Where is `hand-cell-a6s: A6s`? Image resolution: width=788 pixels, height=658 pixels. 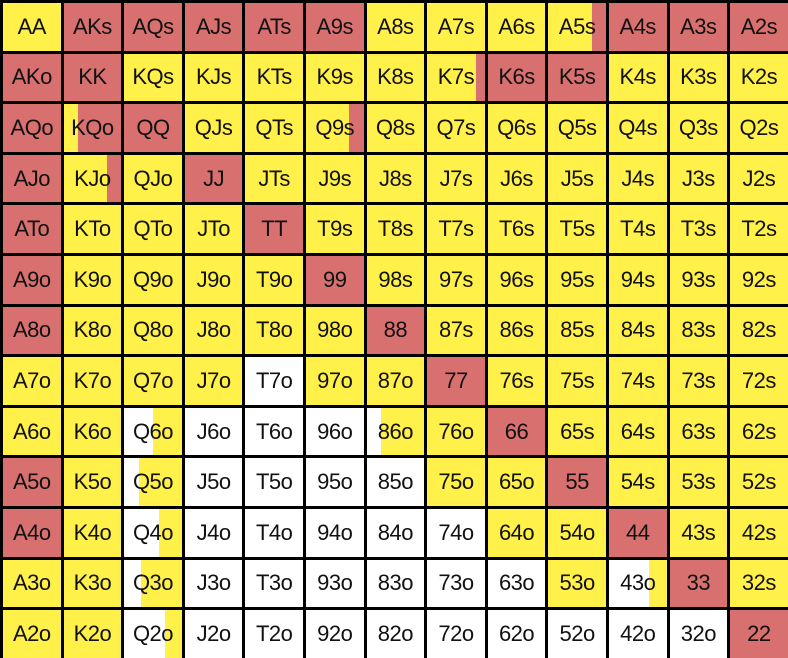 hand-cell-a6s: A6s is located at coordinates (516, 27).